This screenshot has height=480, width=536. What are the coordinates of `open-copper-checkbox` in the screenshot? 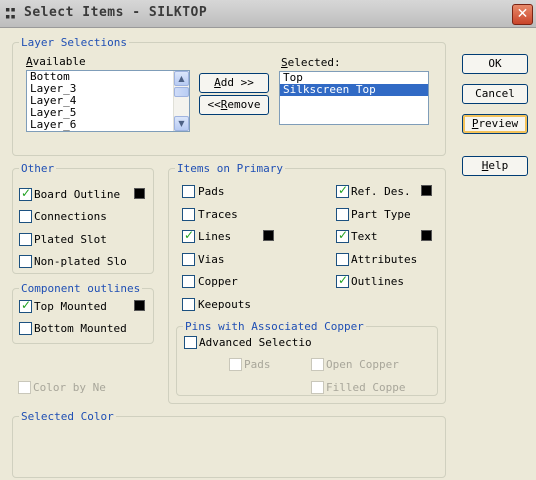 It's located at (317, 364).